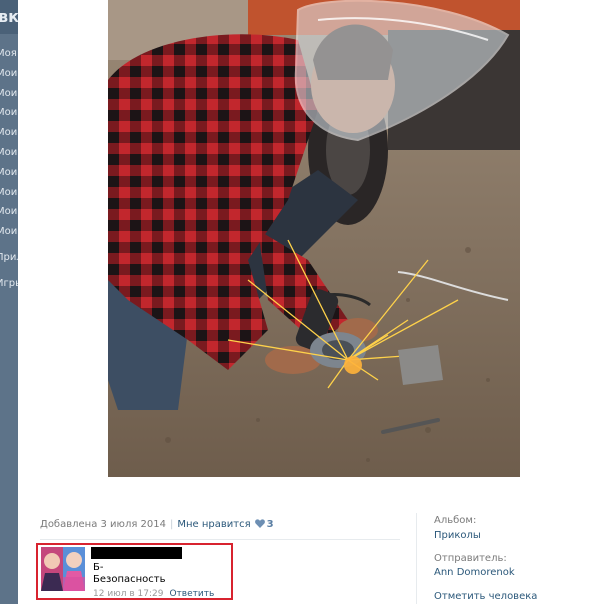 Image resolution: width=599 pixels, height=604 pixels. Describe the element at coordinates (129, 579) in the screenshot. I see `comment-text-line: Безопасность` at that location.